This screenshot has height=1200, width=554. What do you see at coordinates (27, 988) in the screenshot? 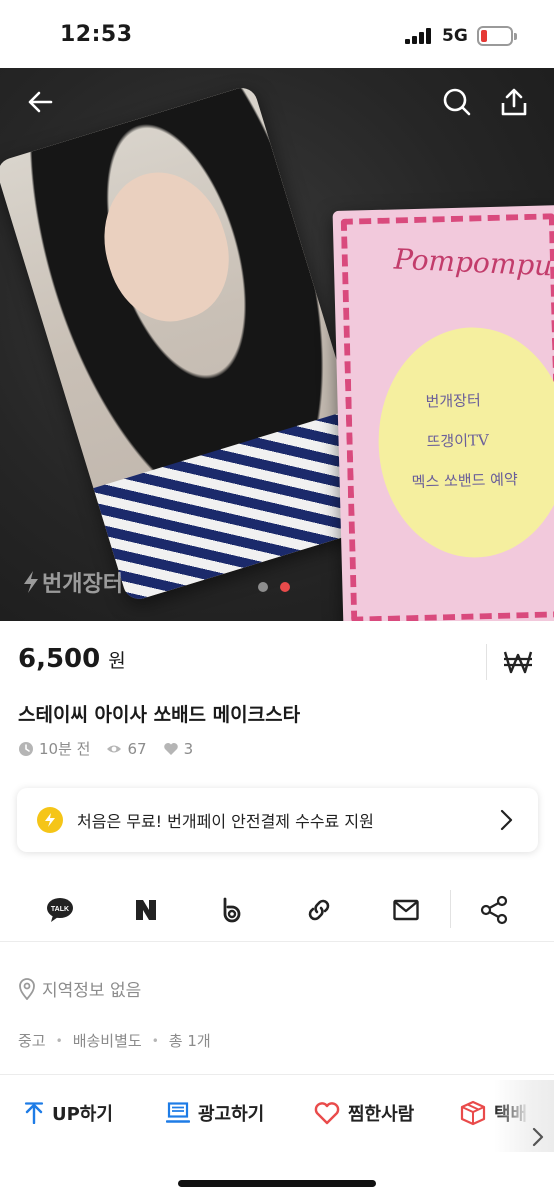
I see `location-pin-icon` at bounding box center [27, 988].